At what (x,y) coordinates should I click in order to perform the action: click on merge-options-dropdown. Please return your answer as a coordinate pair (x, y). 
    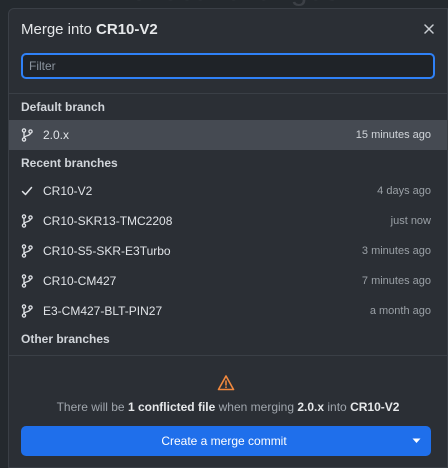
    Looking at the image, I should click on (416, 441).